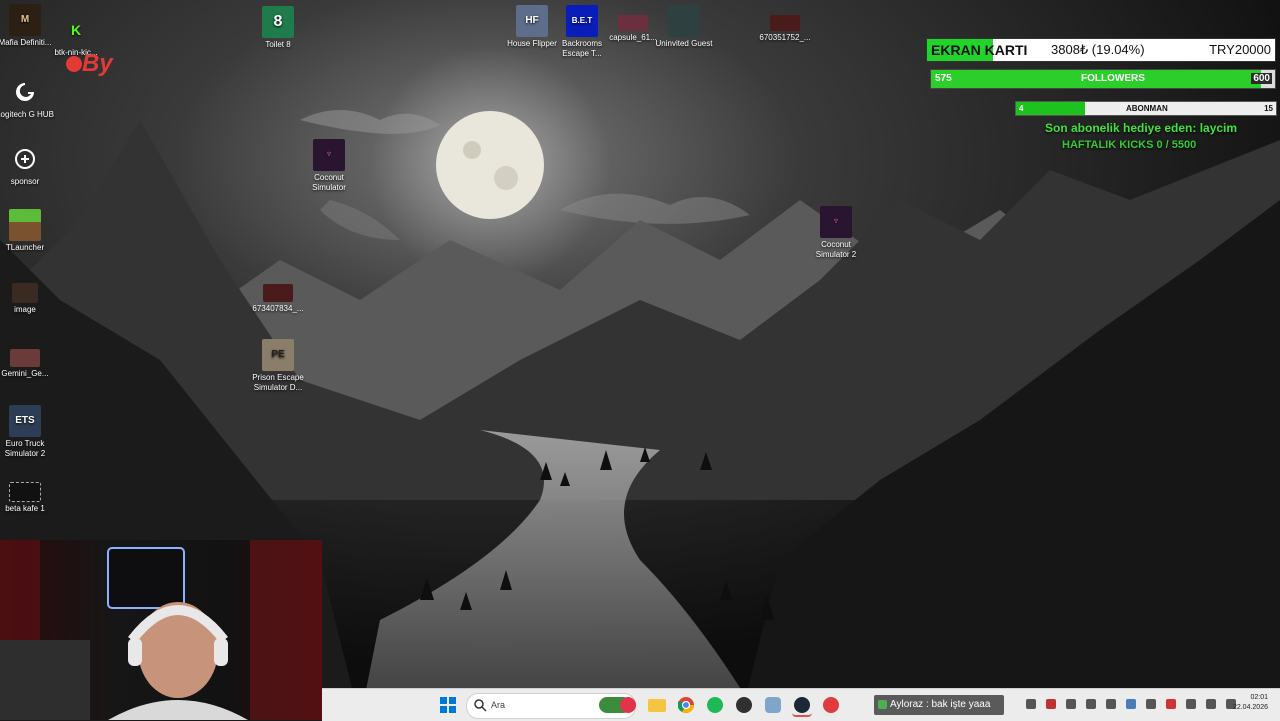  I want to click on weekly-kicks-text: HAFTALIK KICKS 0 / 5500, so click(1129, 145).